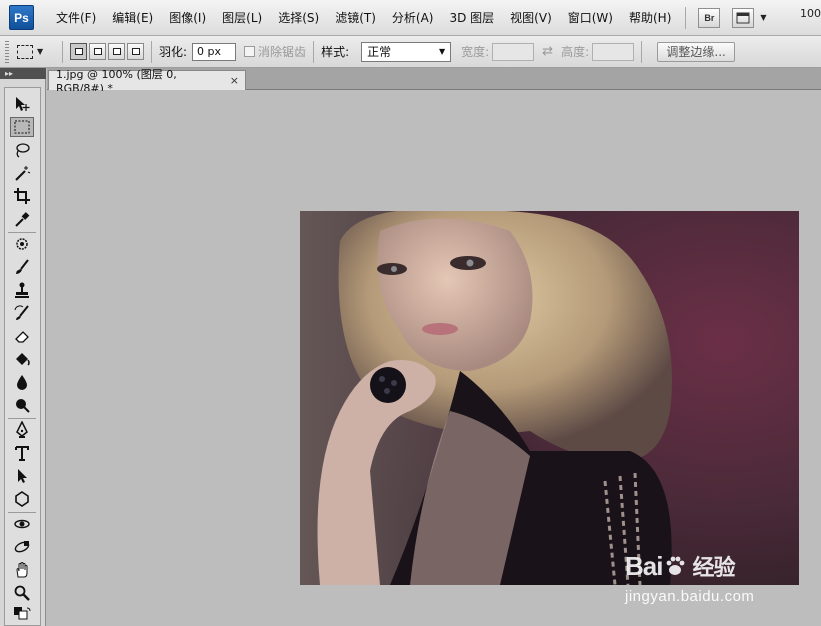 Image resolution: width=821 pixels, height=626 pixels. I want to click on crop-tool, so click(22, 196).